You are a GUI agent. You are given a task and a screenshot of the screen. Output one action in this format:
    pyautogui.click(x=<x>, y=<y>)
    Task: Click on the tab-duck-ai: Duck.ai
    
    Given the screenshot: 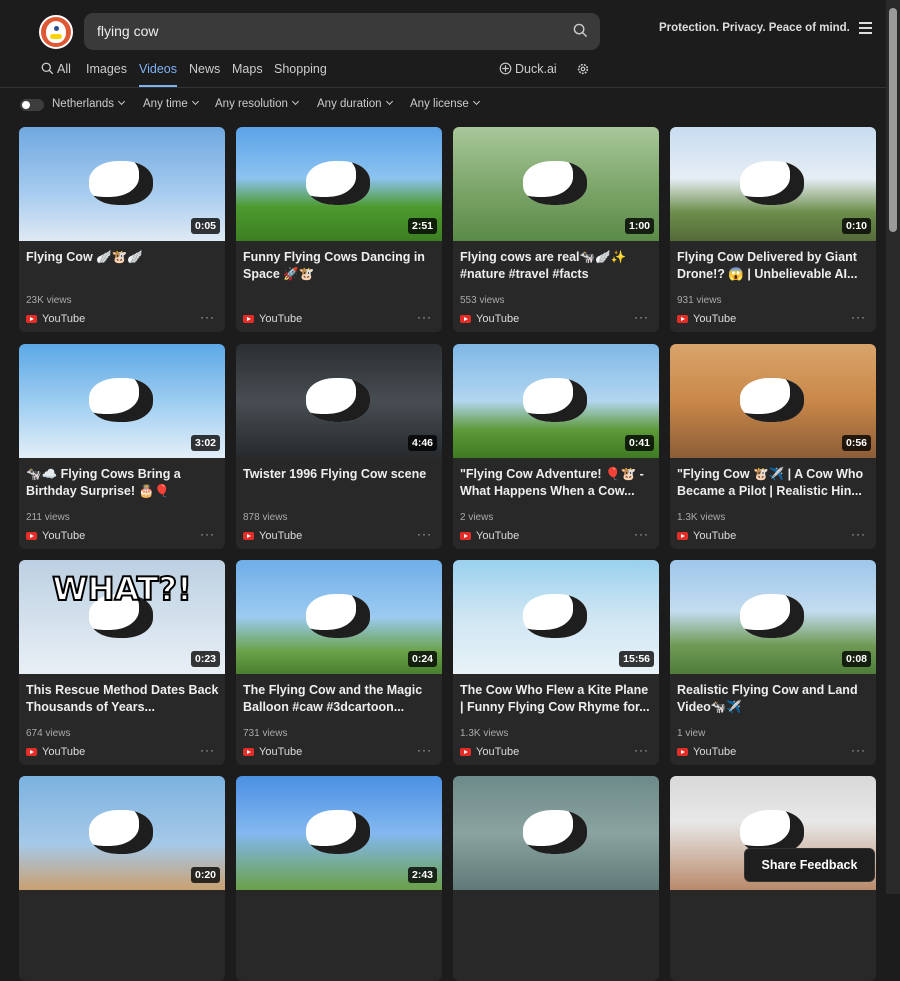 What is the action you would take?
    pyautogui.click(x=528, y=69)
    